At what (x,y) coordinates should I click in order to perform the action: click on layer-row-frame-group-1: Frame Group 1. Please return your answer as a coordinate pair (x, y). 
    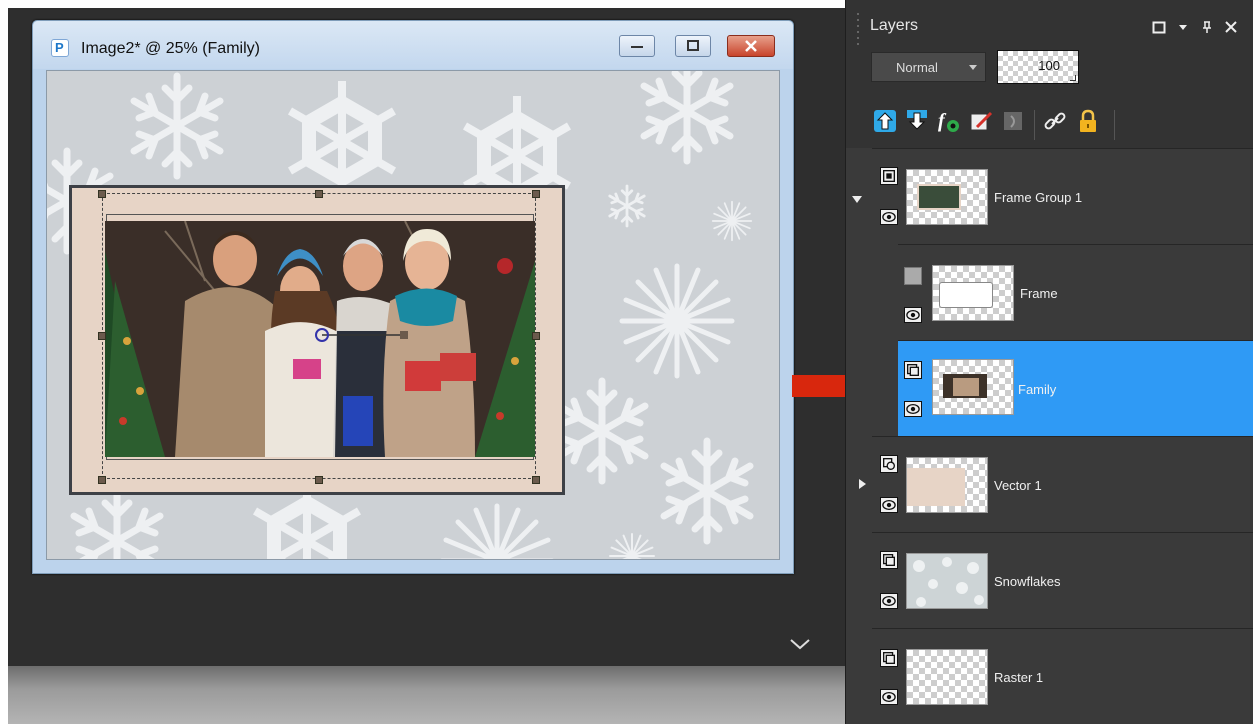
    Looking at the image, I should click on (1062, 196).